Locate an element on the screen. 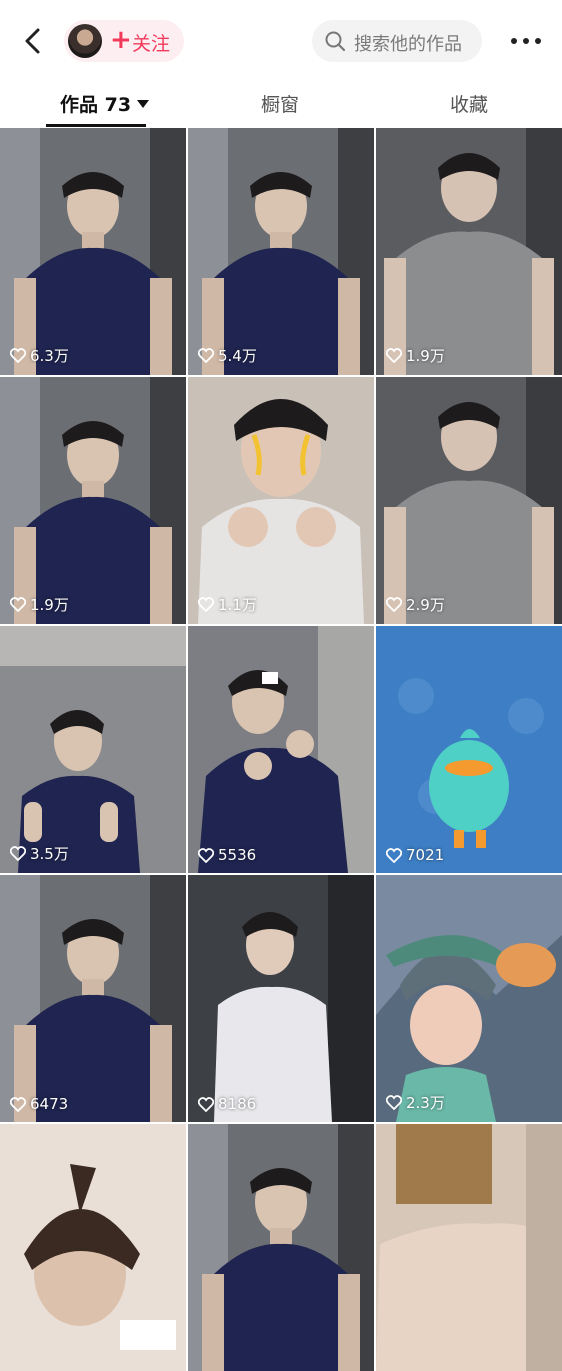 This screenshot has width=562, height=1371. tab-showcase: 橱窗 is located at coordinates (280, 103).